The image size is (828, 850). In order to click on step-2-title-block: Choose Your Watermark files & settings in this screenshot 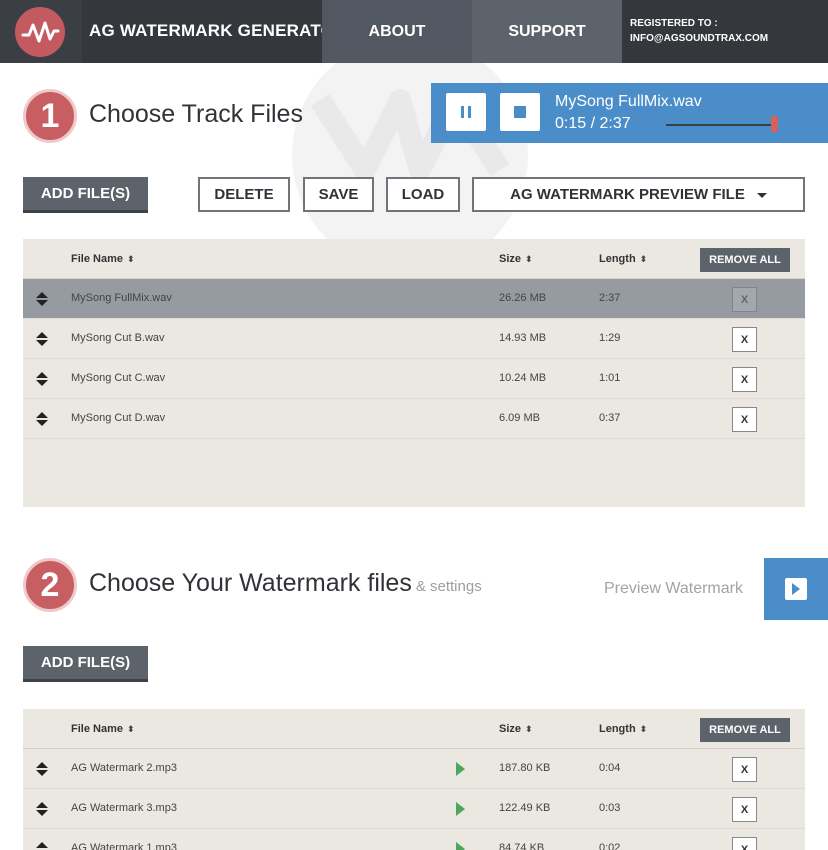, I will do `click(285, 583)`.